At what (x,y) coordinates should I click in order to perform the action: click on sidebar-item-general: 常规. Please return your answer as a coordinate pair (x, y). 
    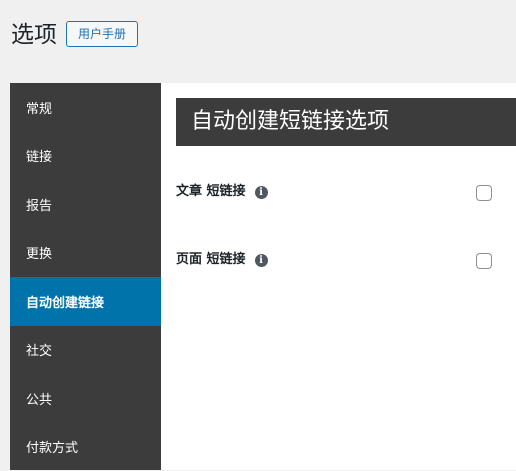
    Looking at the image, I should click on (85, 107).